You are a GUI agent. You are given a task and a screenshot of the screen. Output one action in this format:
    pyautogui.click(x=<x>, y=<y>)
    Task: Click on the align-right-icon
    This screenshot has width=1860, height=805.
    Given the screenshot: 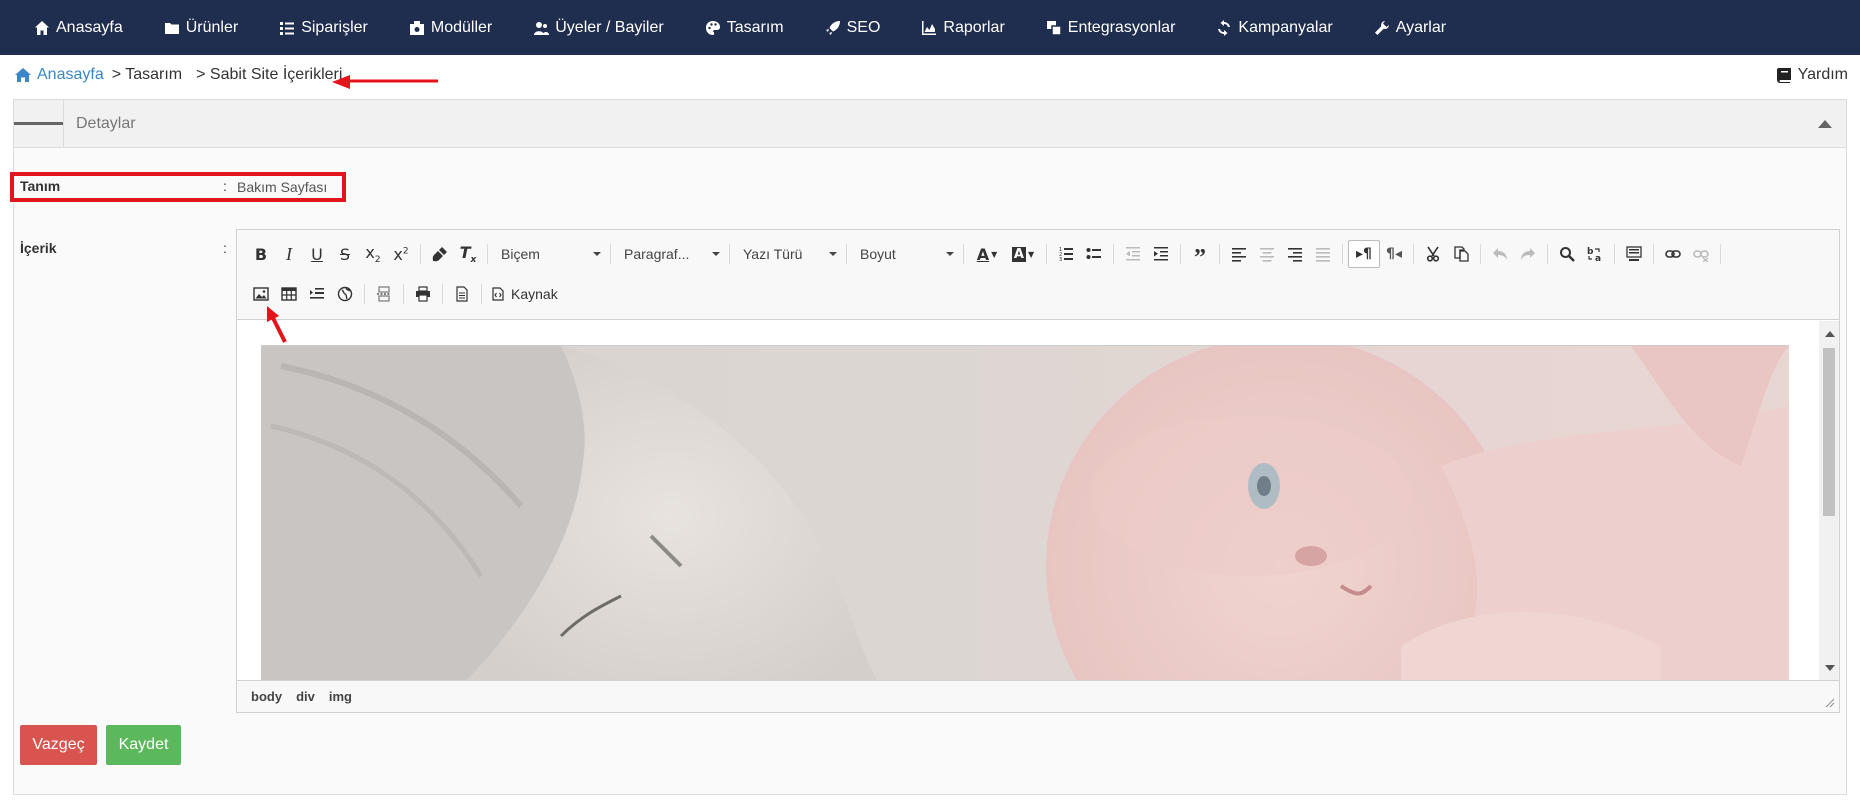 What is the action you would take?
    pyautogui.click(x=1295, y=254)
    